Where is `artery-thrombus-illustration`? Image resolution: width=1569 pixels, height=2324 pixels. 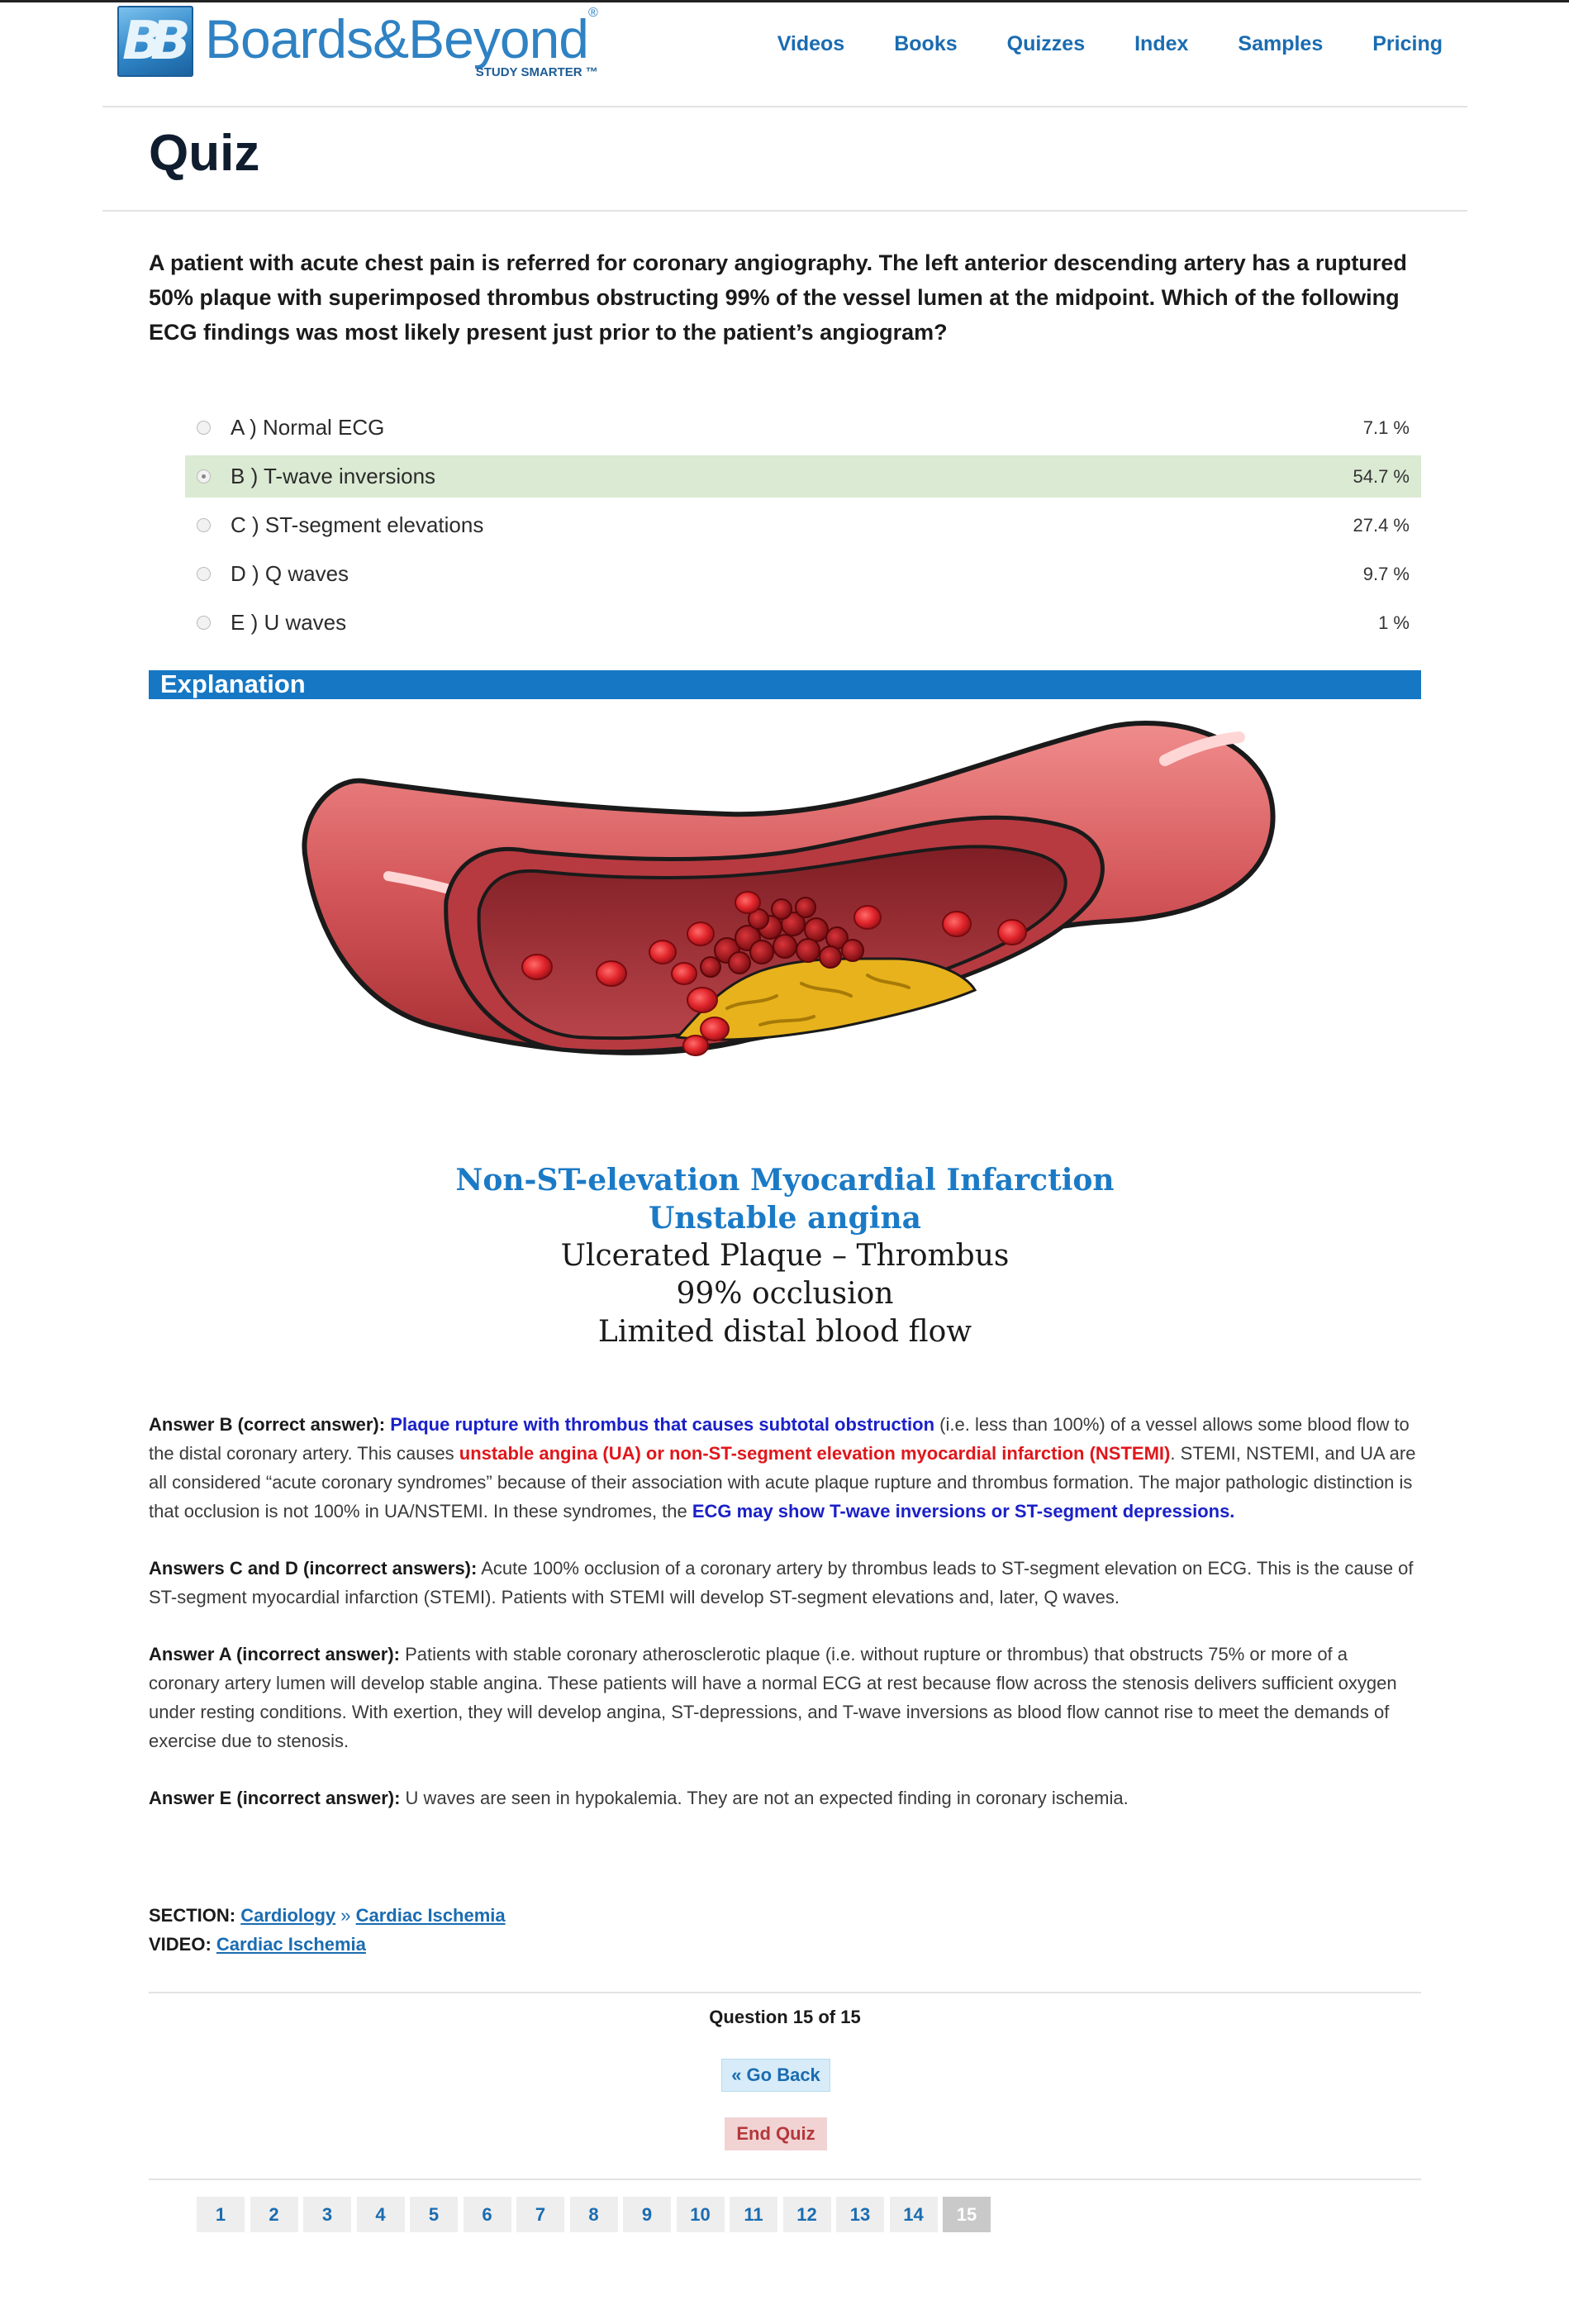 artery-thrombus-illustration is located at coordinates (789, 889).